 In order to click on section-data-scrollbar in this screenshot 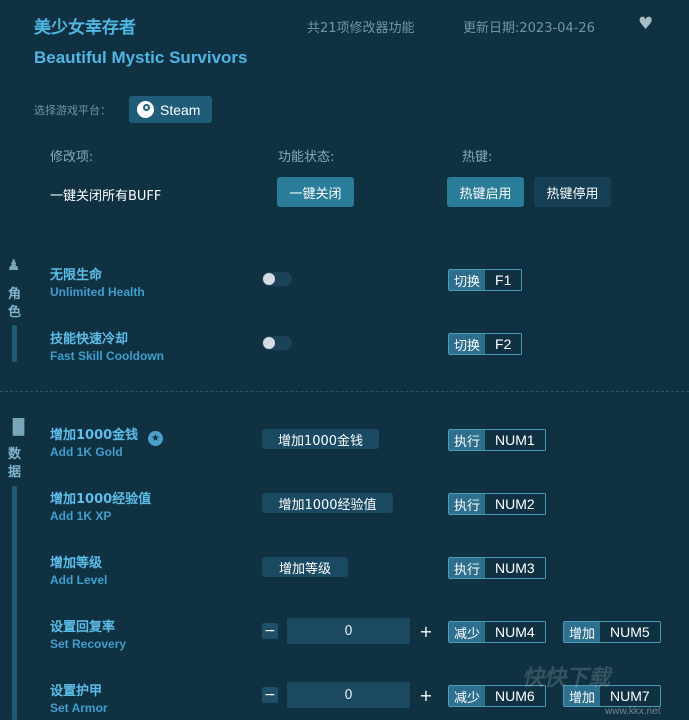, I will do `click(14, 603)`.